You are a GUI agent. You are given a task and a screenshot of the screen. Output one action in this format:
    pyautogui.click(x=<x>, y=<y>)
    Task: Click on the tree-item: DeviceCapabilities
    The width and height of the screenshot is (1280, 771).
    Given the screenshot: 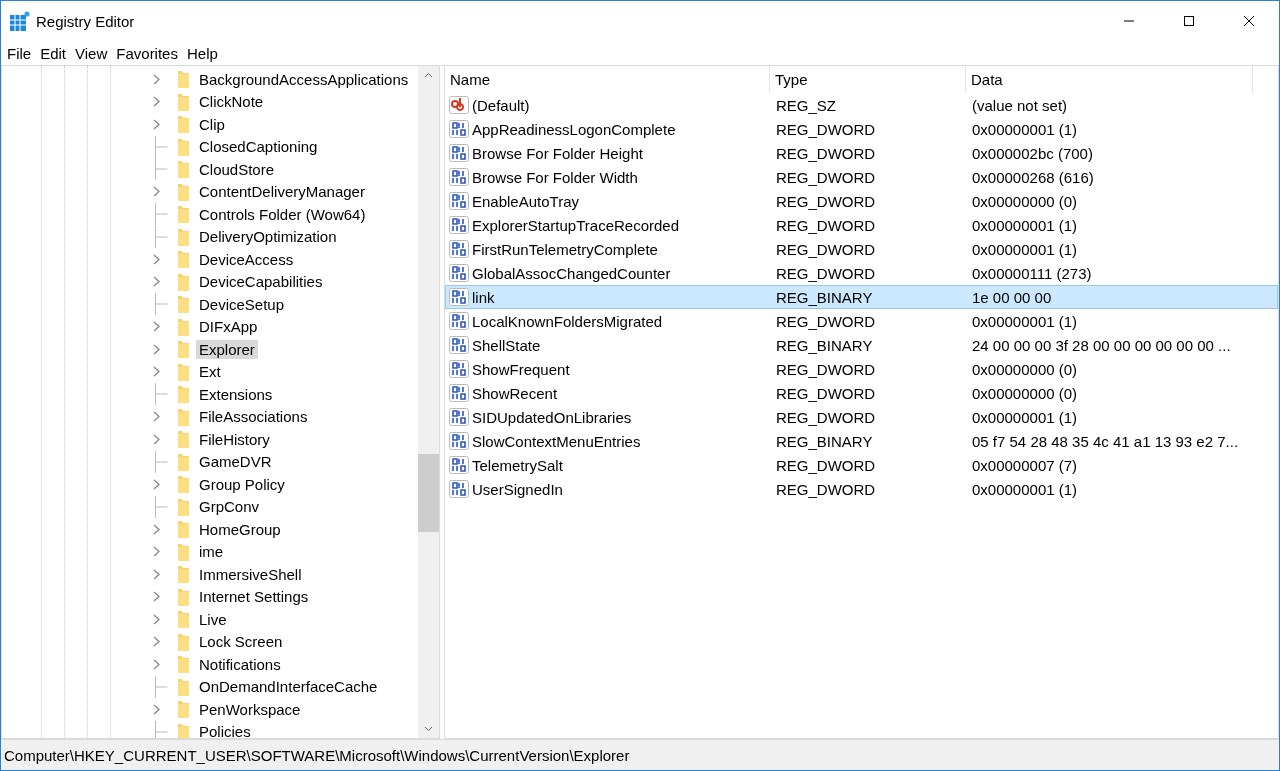 What is the action you would take?
    pyautogui.click(x=261, y=282)
    